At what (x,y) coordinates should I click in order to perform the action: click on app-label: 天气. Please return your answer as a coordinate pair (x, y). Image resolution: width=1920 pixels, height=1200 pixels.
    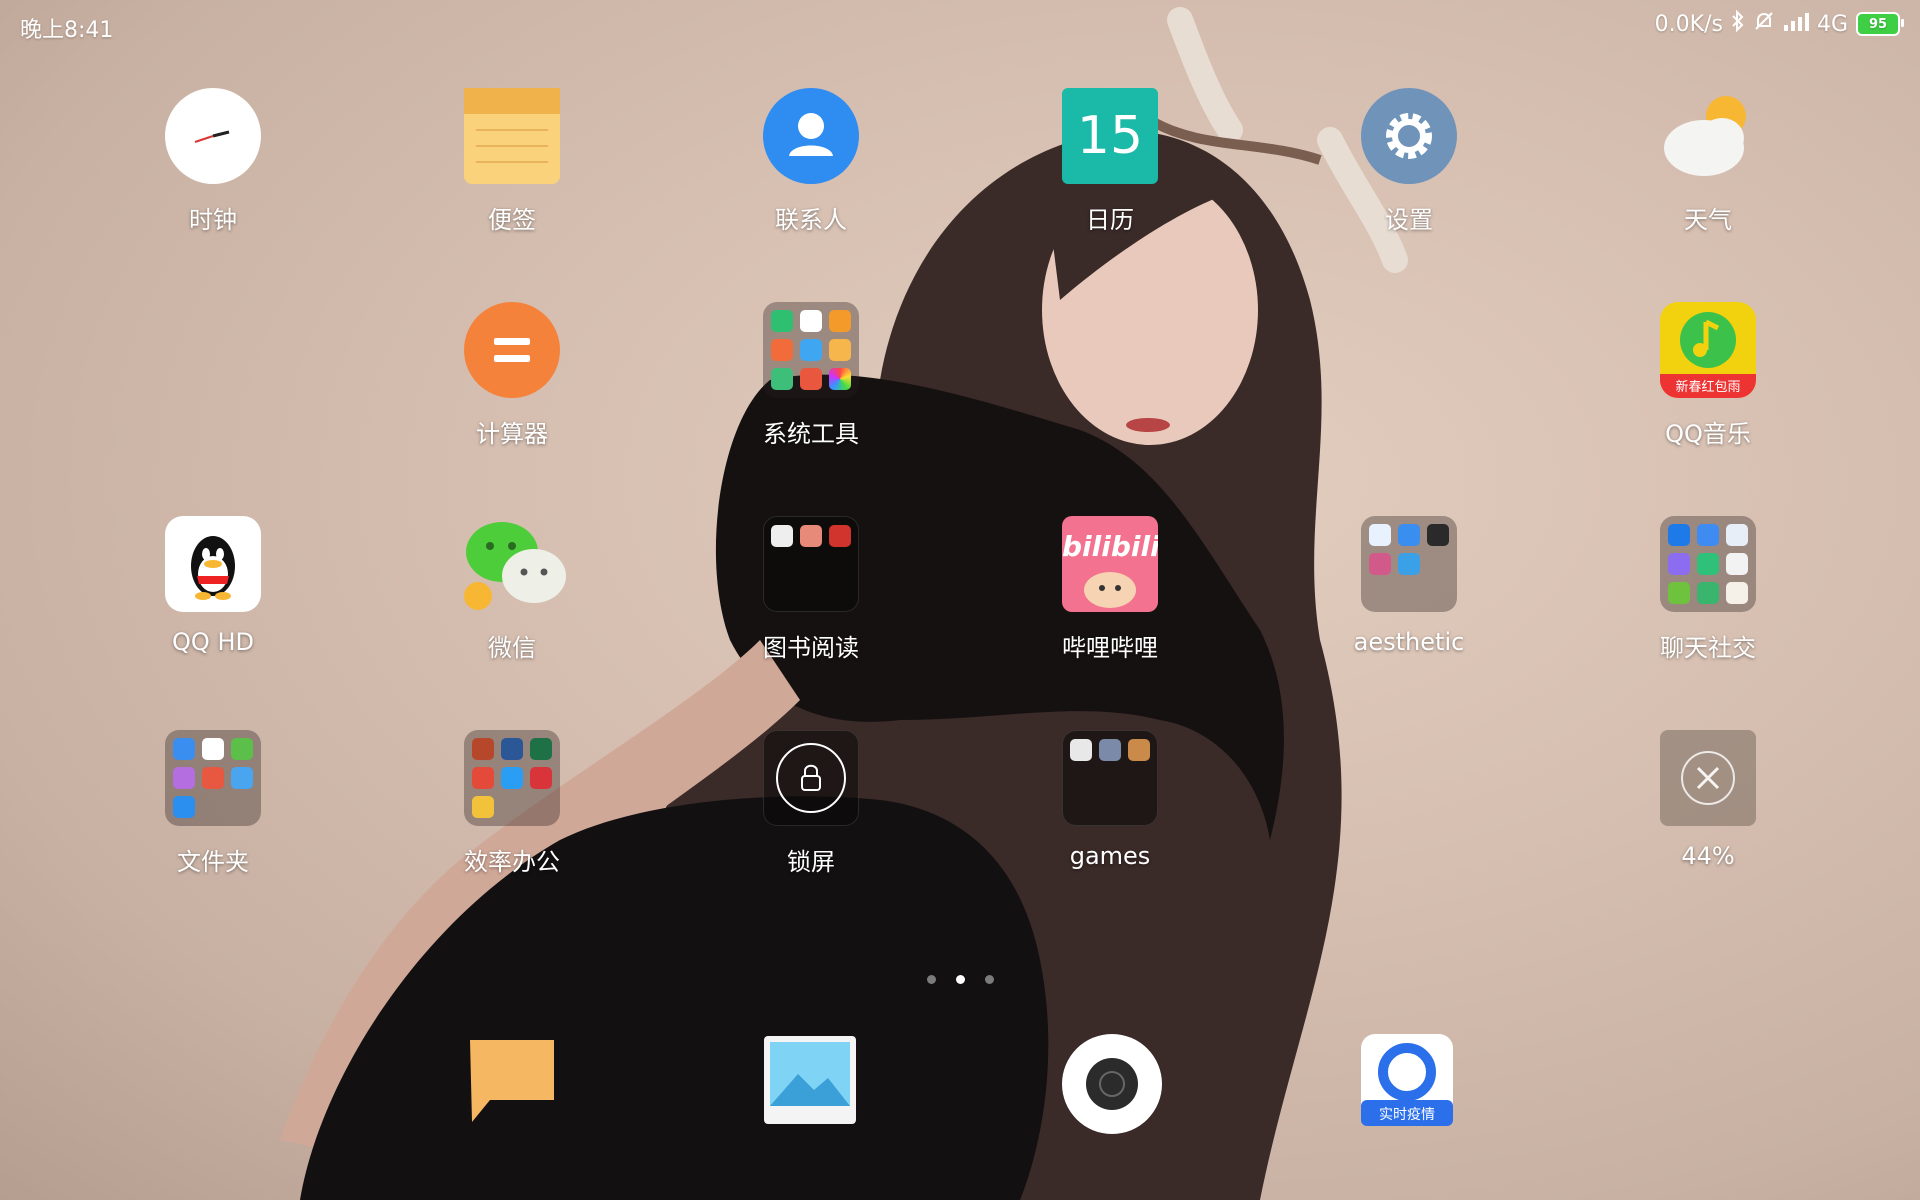
    Looking at the image, I should click on (1708, 220).